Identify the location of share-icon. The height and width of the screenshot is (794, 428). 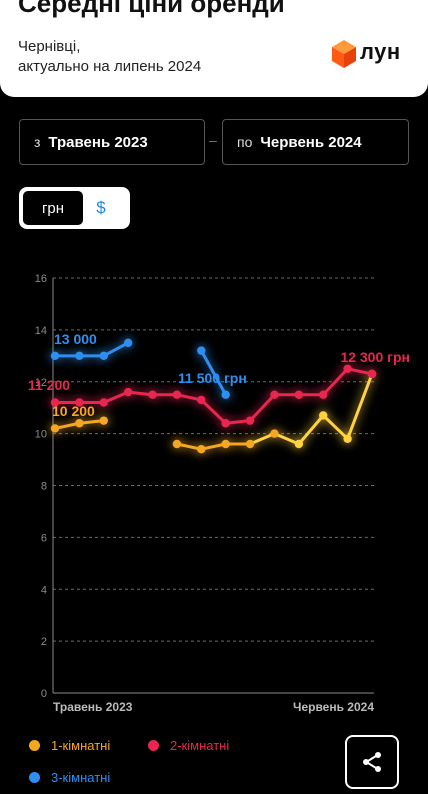
(372, 762).